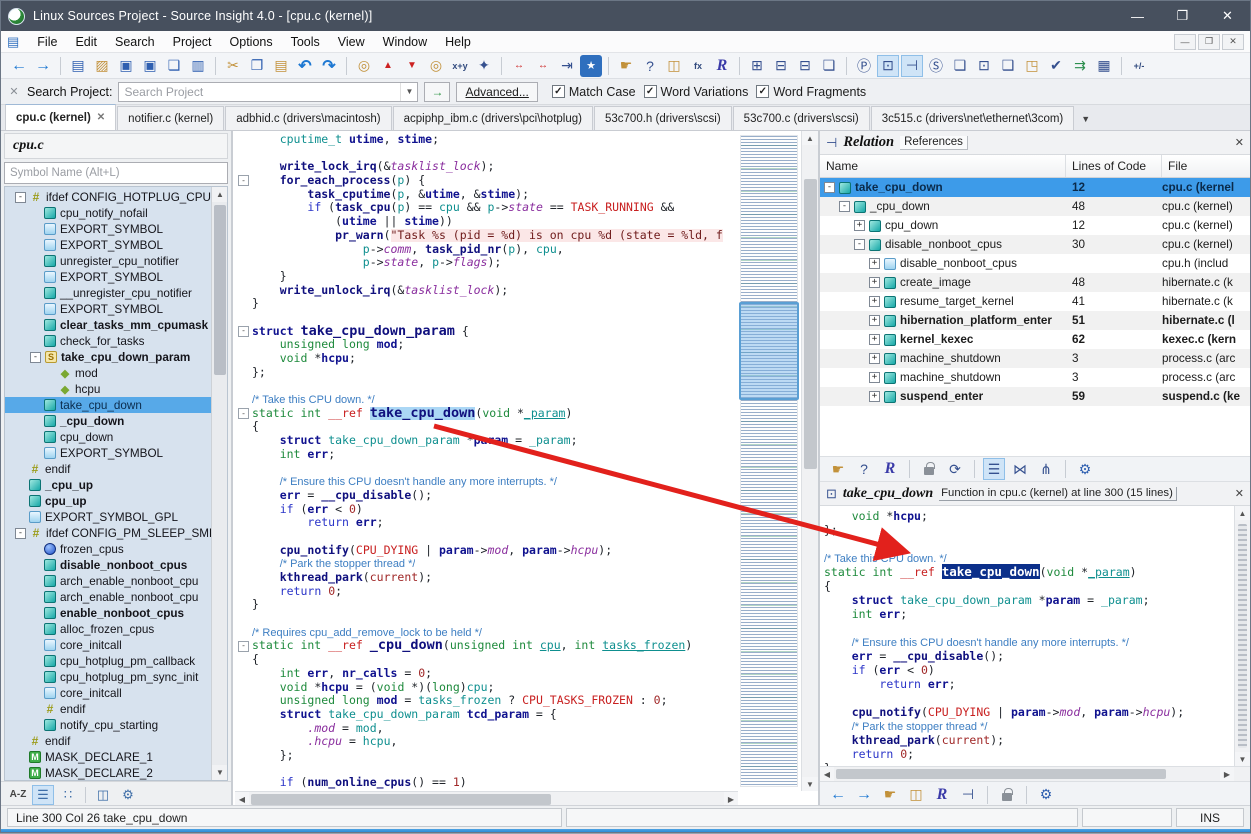 This screenshot has height=834, width=1251. What do you see at coordinates (781, 66) in the screenshot?
I see `window-full-button: ⊟` at bounding box center [781, 66].